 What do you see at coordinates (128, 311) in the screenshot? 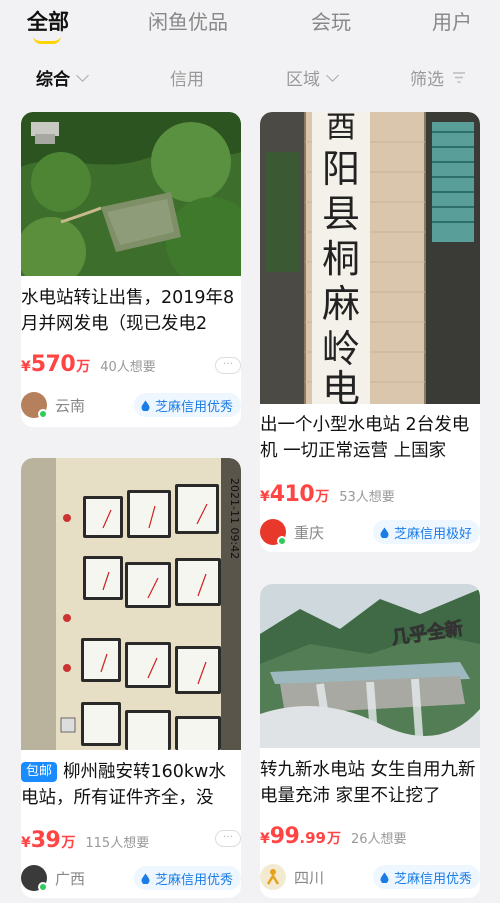
I see `listing-title: 水电站转让出售，2019年8月并网发电（现已发电2` at bounding box center [128, 311].